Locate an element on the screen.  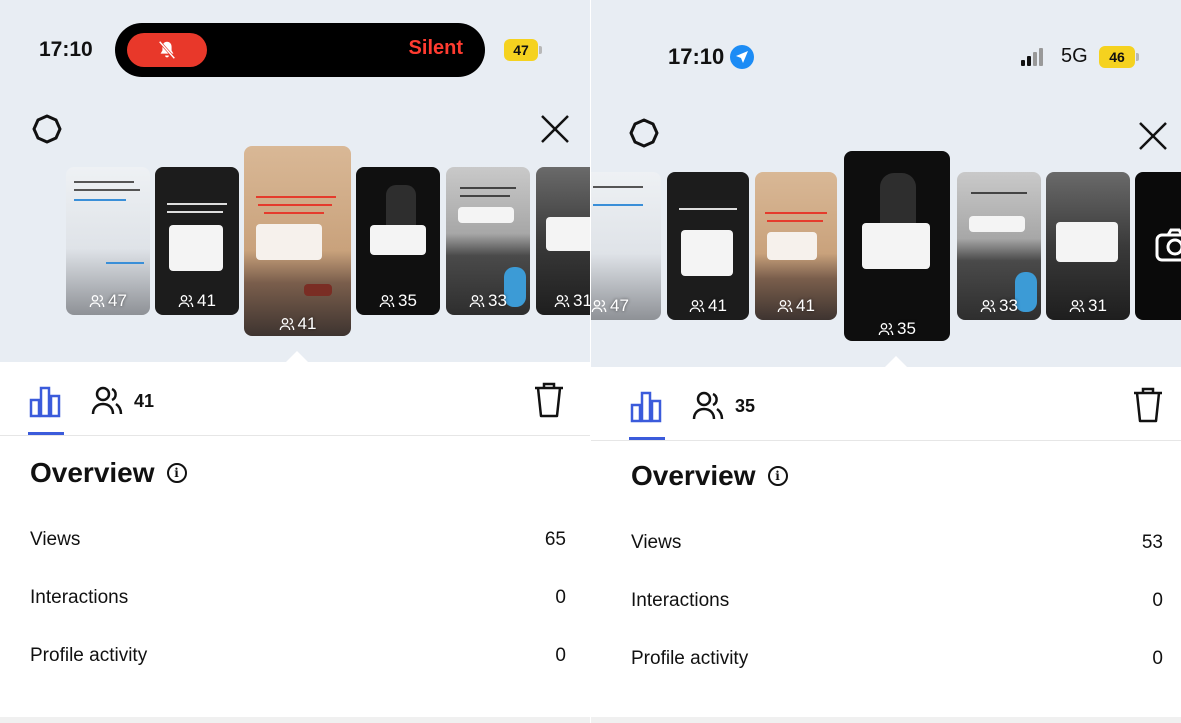
story-viewers: 47 is located at coordinates (108, 301).